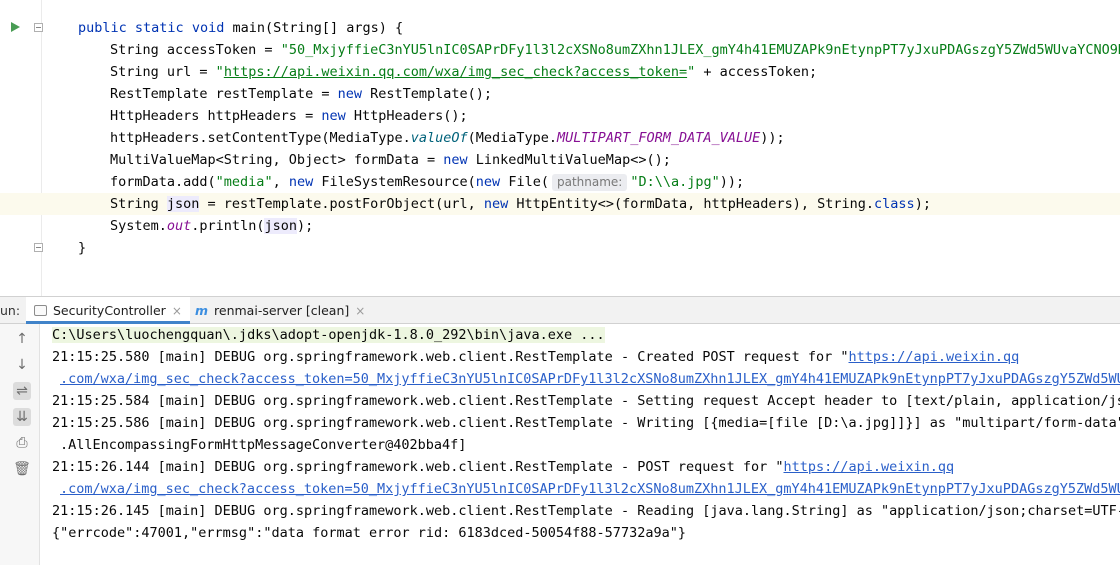 This screenshot has width=1120, height=565. Describe the element at coordinates (22, 365) in the screenshot. I see `scroll-down-icon: ↓` at that location.